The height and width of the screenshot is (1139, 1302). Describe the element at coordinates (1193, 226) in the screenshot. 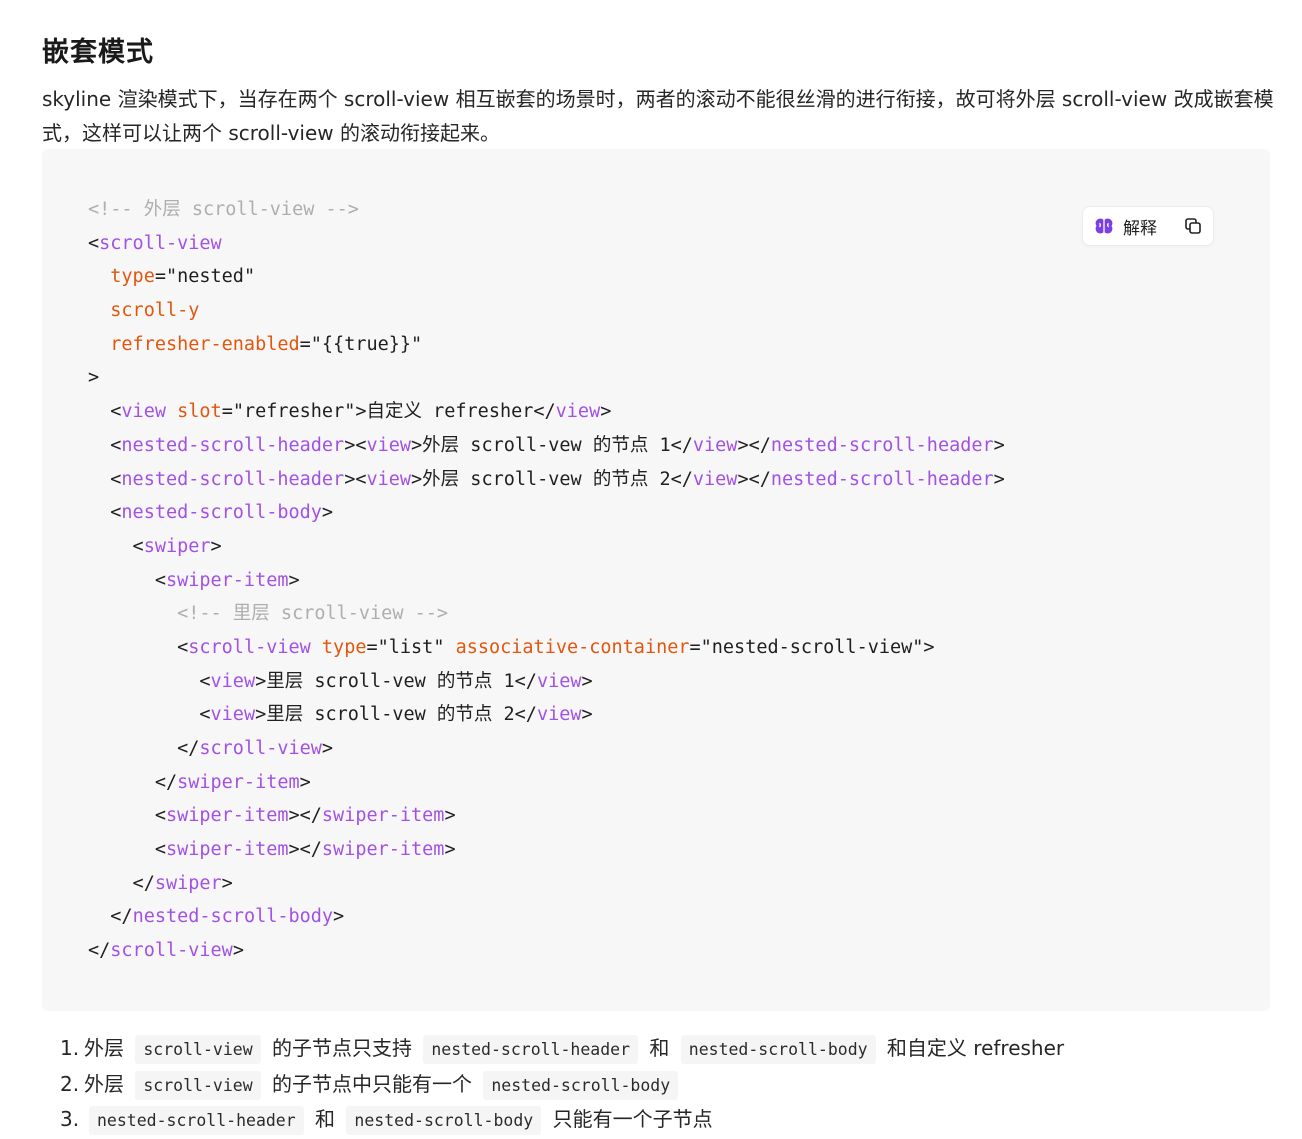

I see `copy-icon` at that location.